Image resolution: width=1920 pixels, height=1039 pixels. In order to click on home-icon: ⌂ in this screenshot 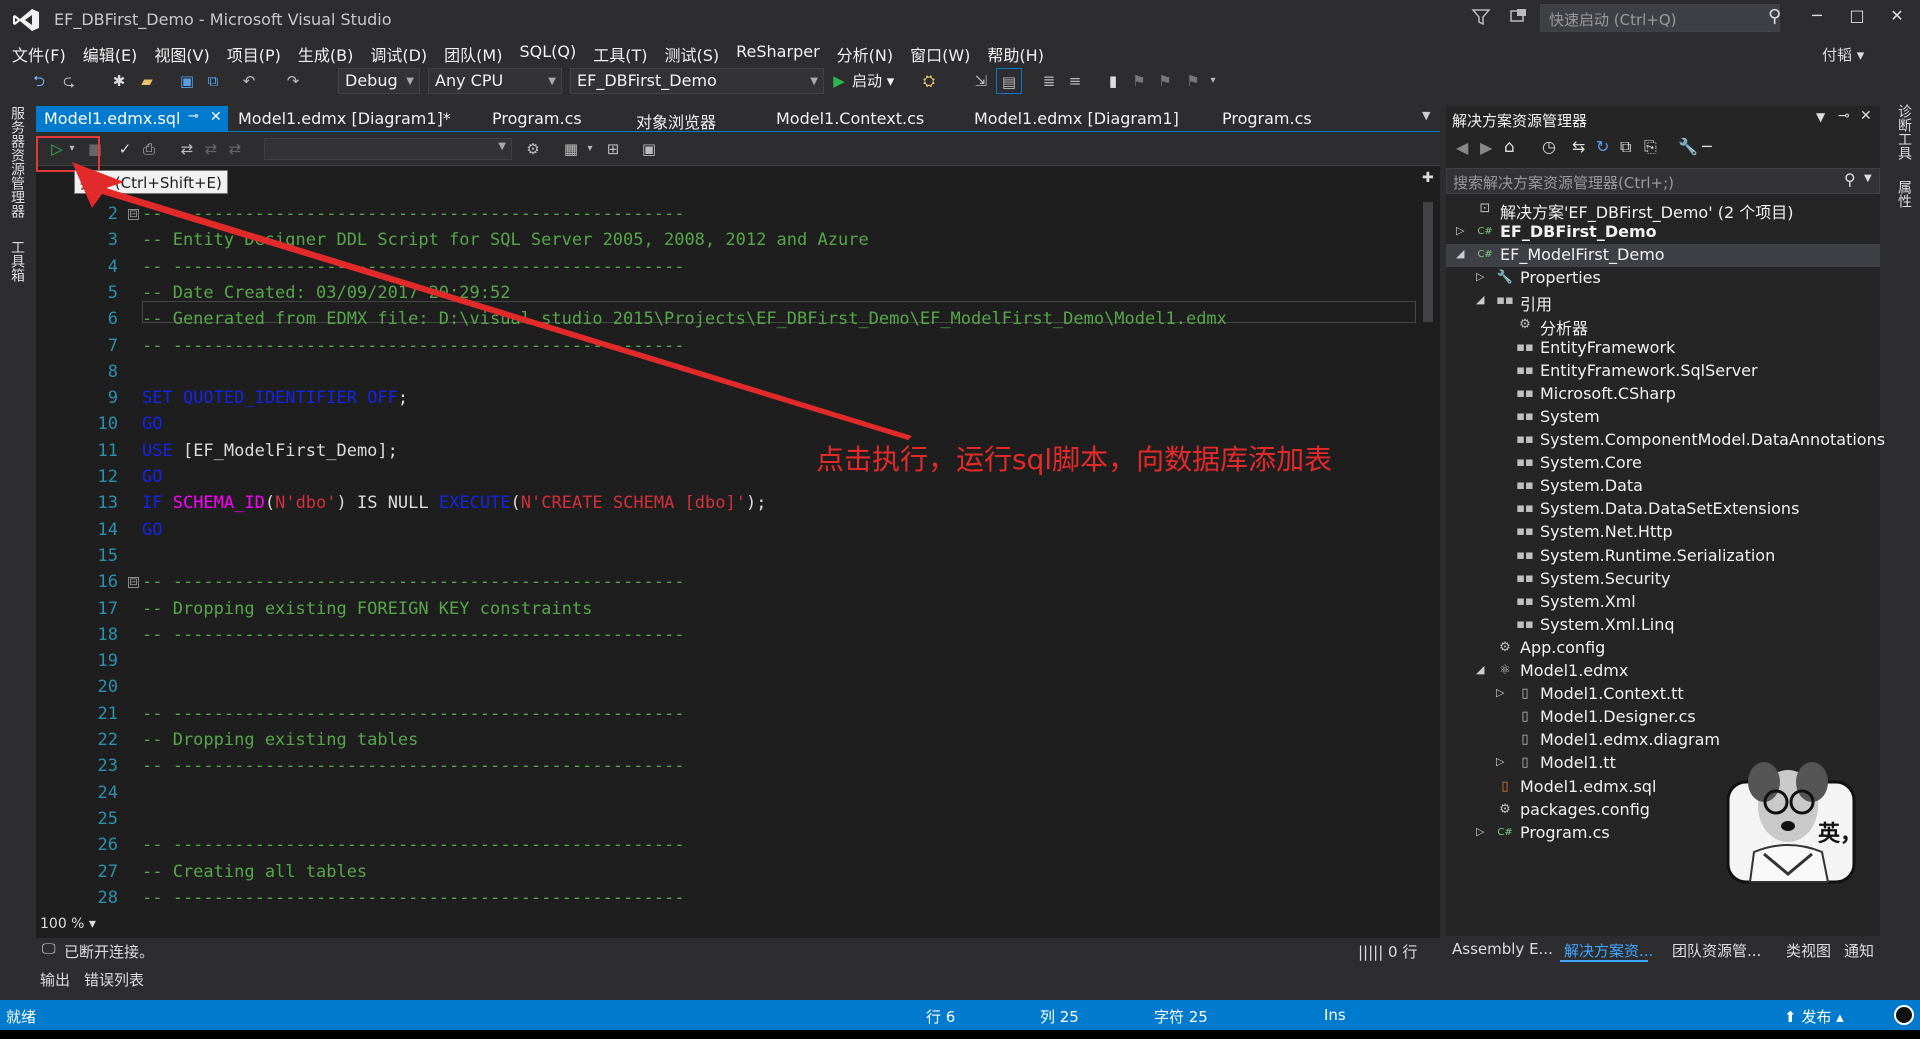, I will do `click(1509, 147)`.